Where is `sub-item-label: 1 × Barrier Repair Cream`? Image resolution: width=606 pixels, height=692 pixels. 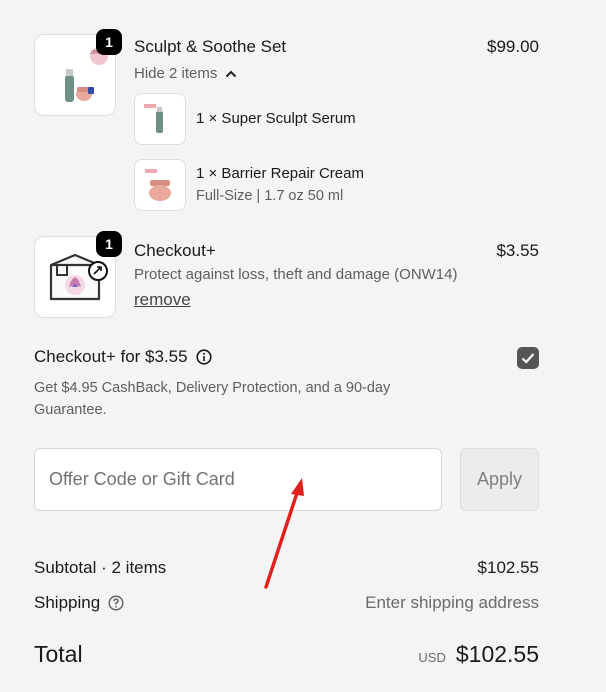 sub-item-label: 1 × Barrier Repair Cream is located at coordinates (280, 173).